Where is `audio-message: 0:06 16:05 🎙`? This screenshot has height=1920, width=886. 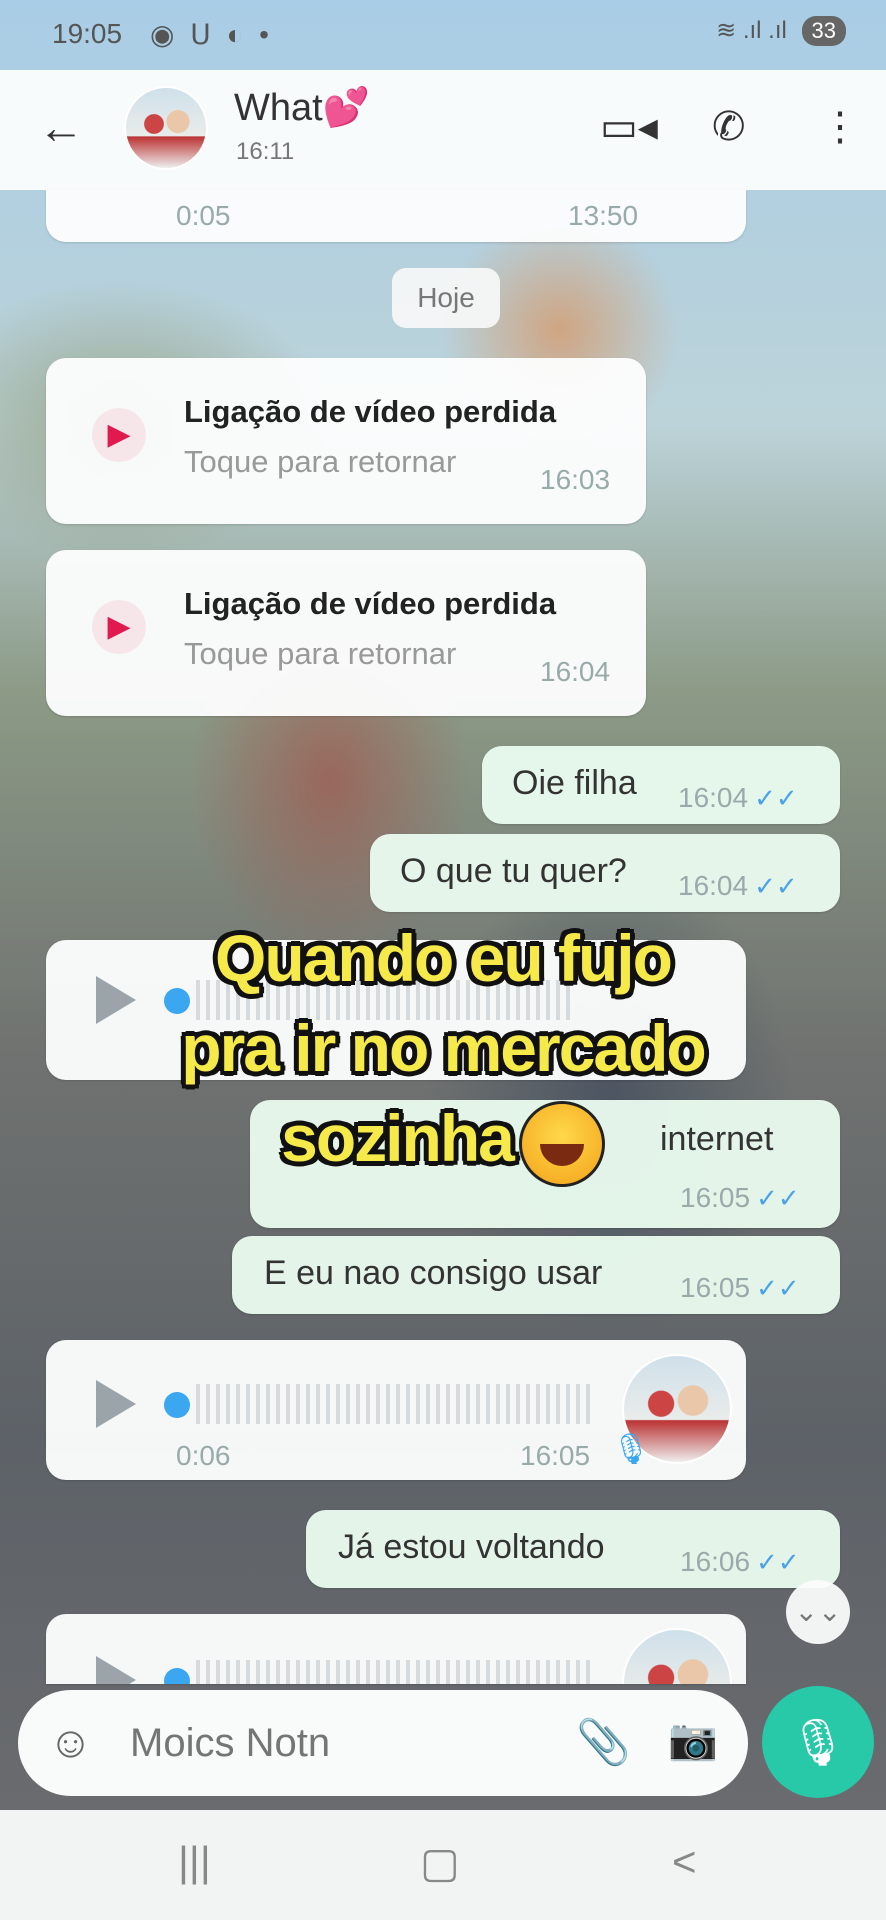
audio-message: 0:06 16:05 🎙 is located at coordinates (396, 1410).